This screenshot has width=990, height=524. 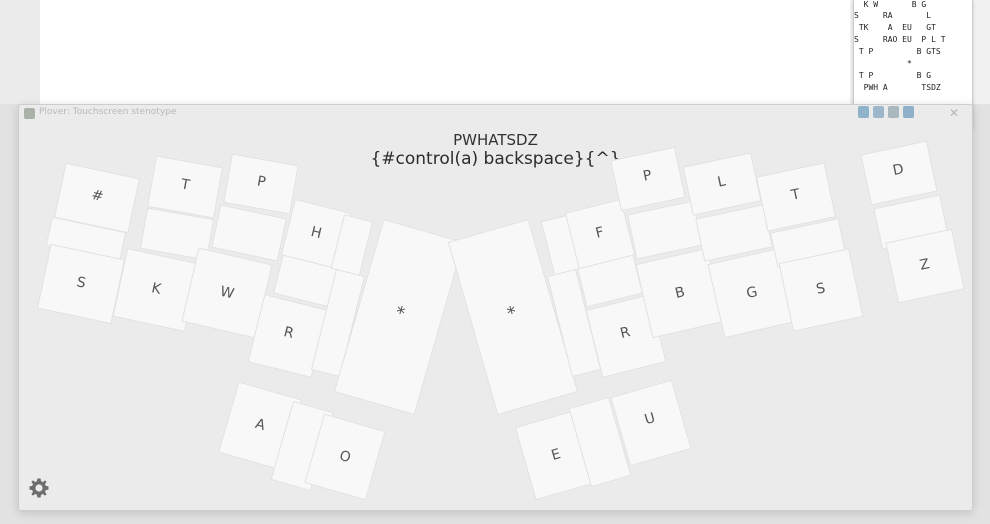 What do you see at coordinates (954, 113) in the screenshot?
I see `close-icon: ✕` at bounding box center [954, 113].